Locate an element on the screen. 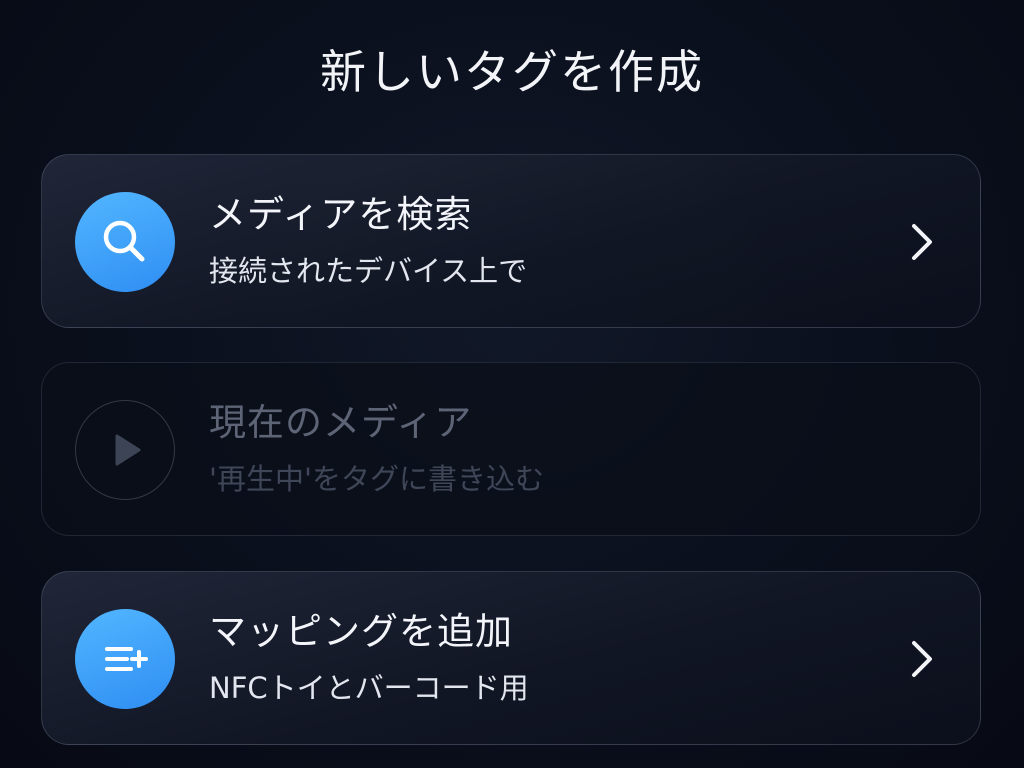  search-media-subtitle: 接続されたデバイス上で is located at coordinates (368, 271).